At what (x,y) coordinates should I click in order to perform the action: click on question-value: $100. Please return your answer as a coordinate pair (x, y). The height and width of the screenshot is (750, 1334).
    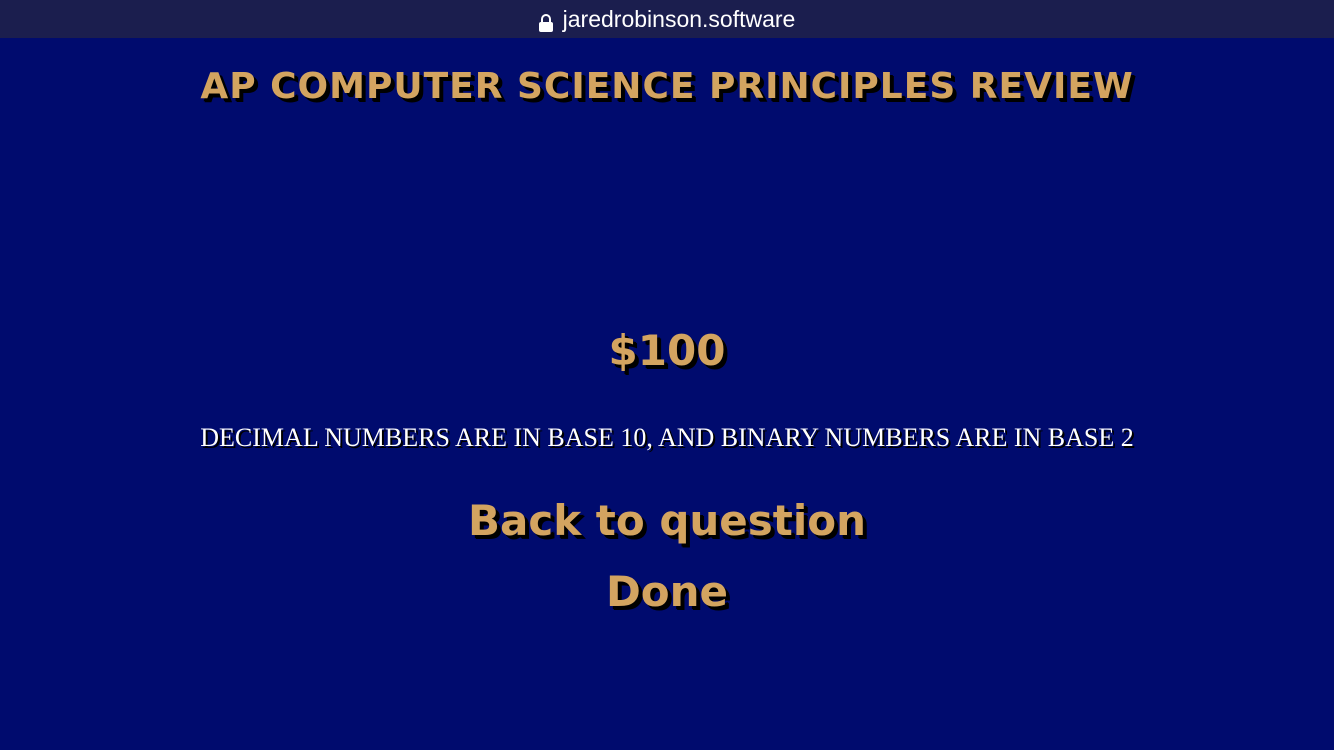
    Looking at the image, I should click on (667, 350).